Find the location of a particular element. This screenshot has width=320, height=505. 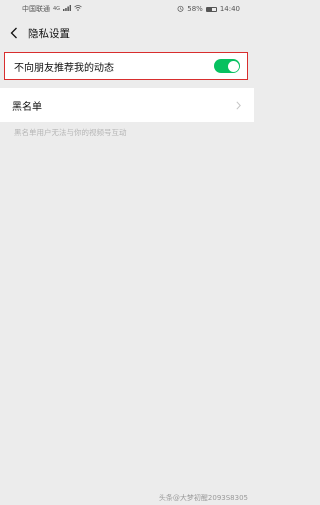

recommend-toggle is located at coordinates (227, 66).